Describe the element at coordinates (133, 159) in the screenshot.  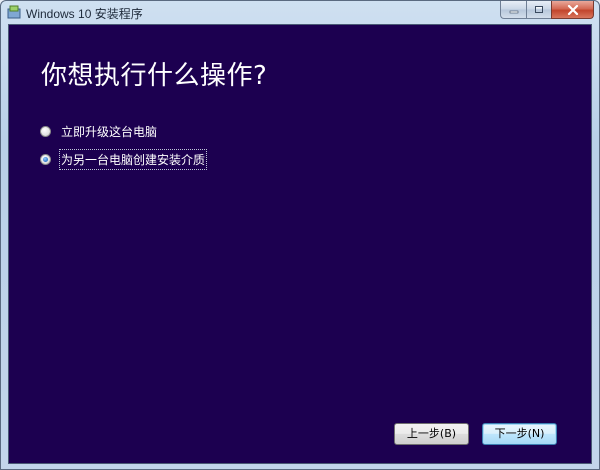
I see `option-create-media-label: 为另一台电脑创建安装介质` at that location.